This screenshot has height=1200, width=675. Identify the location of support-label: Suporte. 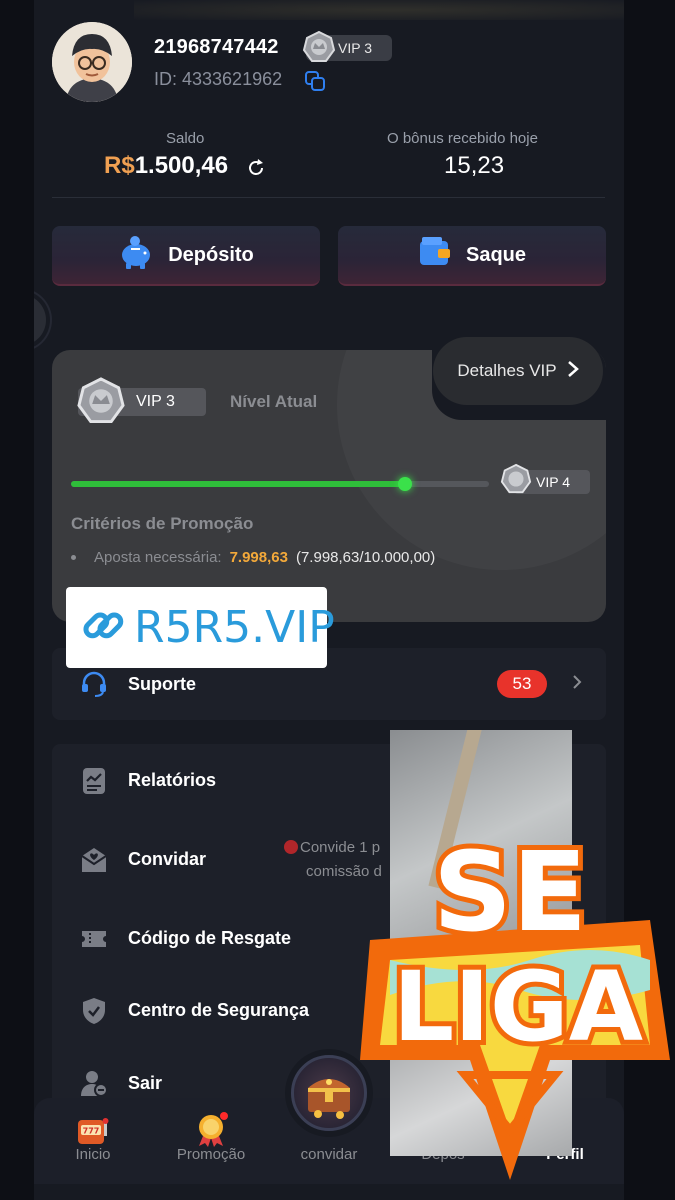
(162, 684).